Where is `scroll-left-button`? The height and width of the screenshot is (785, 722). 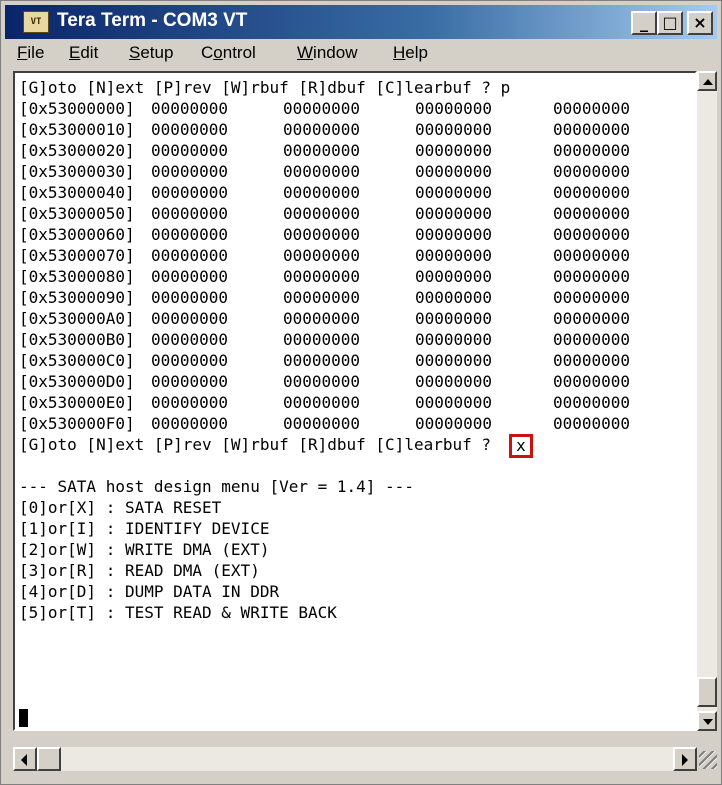 scroll-left-button is located at coordinates (25, 759).